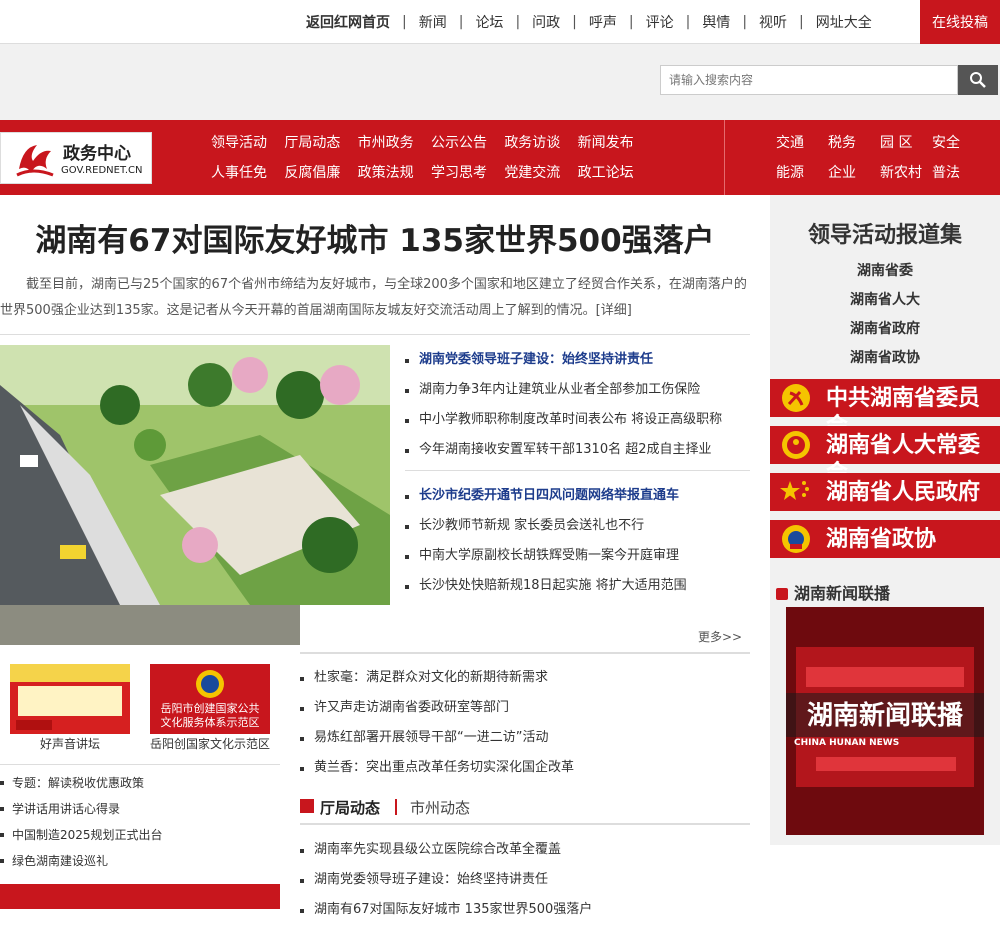  Describe the element at coordinates (540, 143) in the screenshot. I see `nav-interviews: 政务访谈` at that location.